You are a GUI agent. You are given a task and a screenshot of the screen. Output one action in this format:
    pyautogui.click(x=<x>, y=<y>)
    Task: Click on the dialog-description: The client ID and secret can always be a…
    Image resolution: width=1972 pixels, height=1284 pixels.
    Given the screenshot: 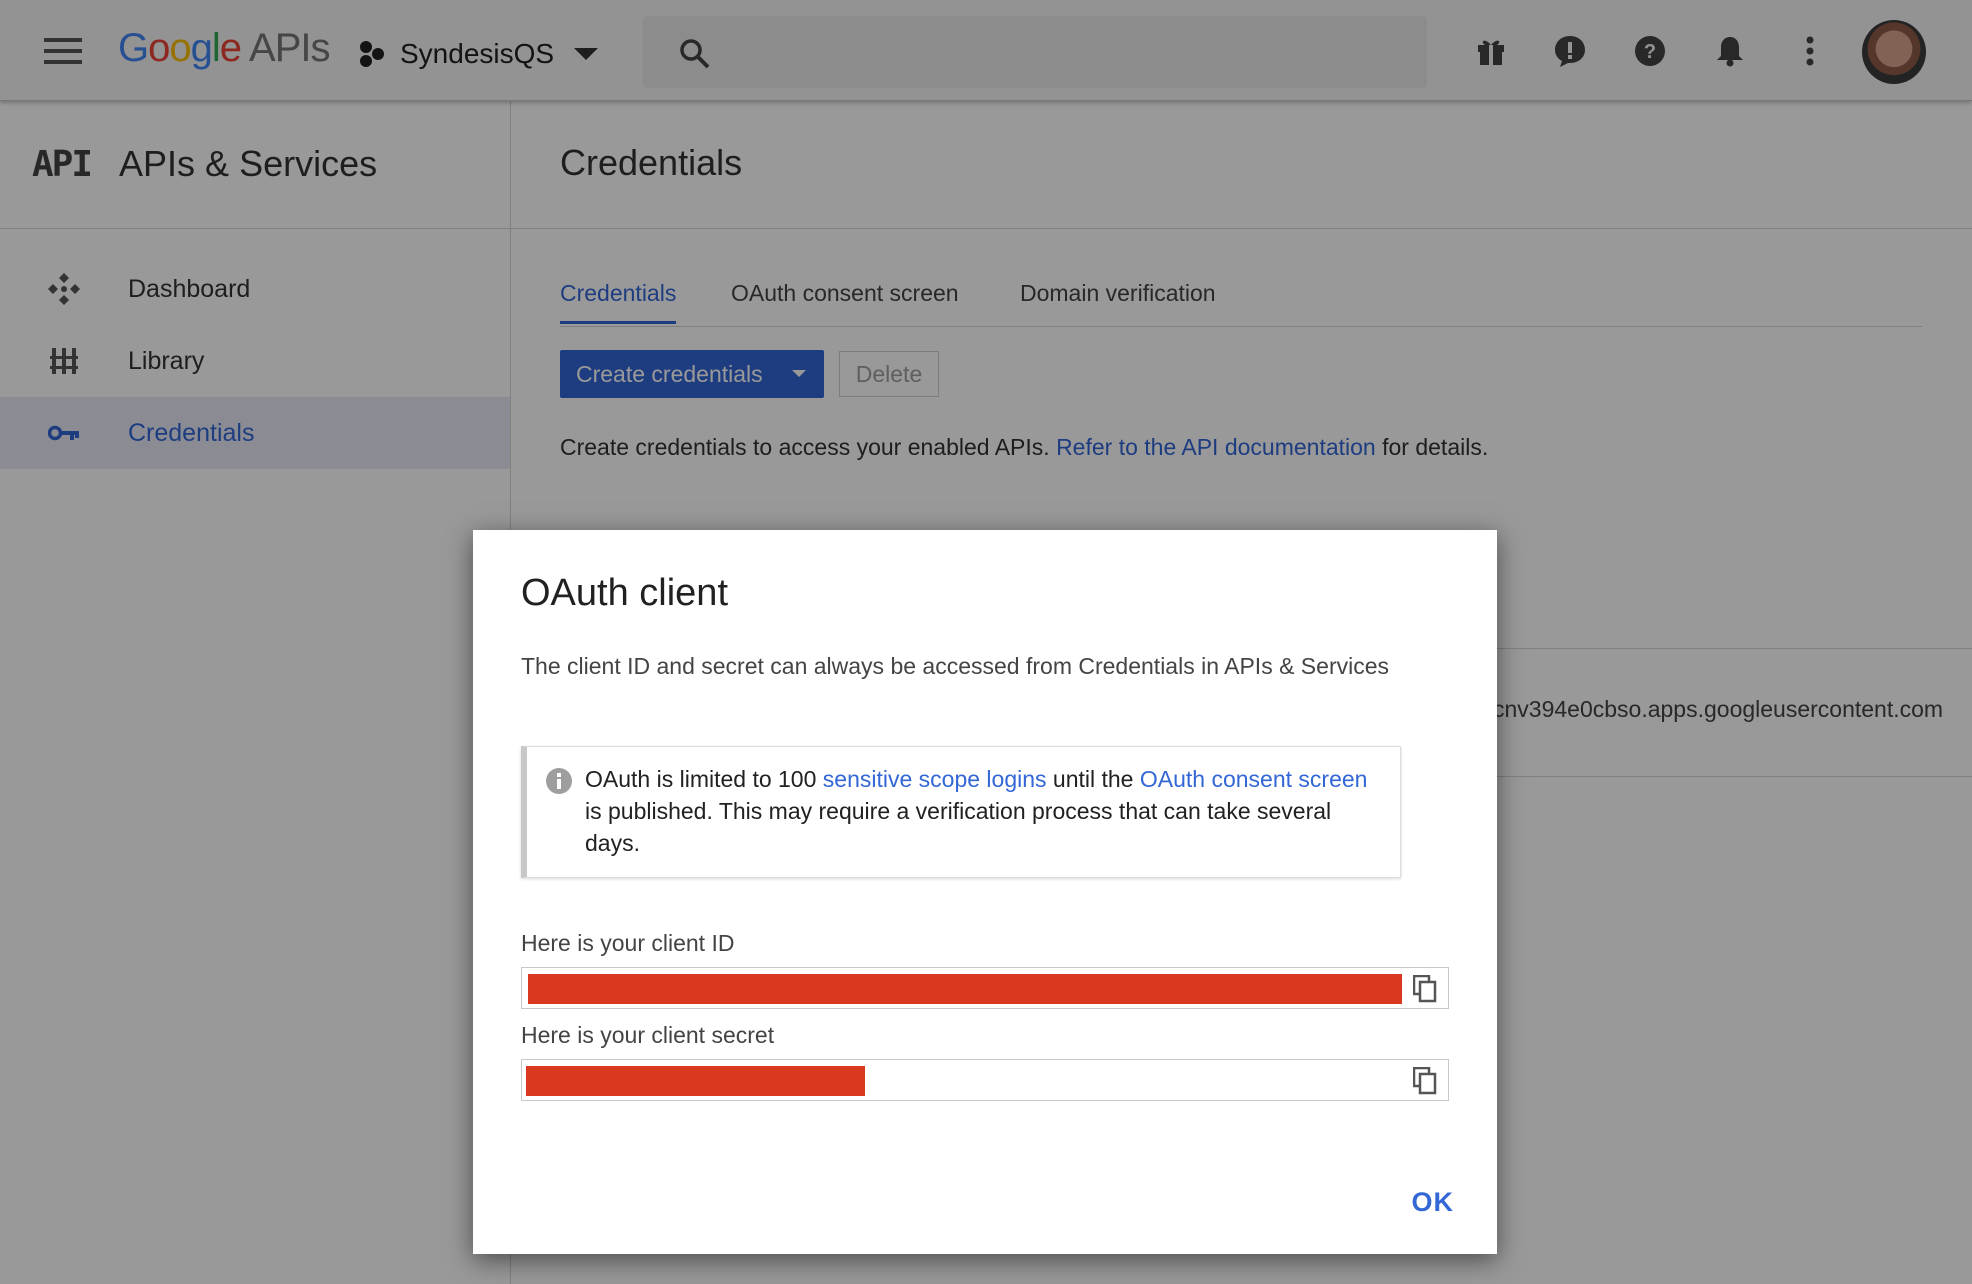 What is the action you would take?
    pyautogui.click(x=955, y=666)
    